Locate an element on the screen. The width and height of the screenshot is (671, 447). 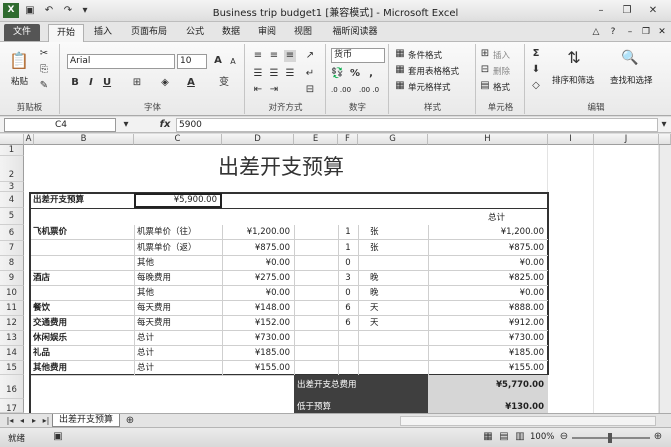
sheet-tab-active: 出差开支预算 is located at coordinates (86, 420).